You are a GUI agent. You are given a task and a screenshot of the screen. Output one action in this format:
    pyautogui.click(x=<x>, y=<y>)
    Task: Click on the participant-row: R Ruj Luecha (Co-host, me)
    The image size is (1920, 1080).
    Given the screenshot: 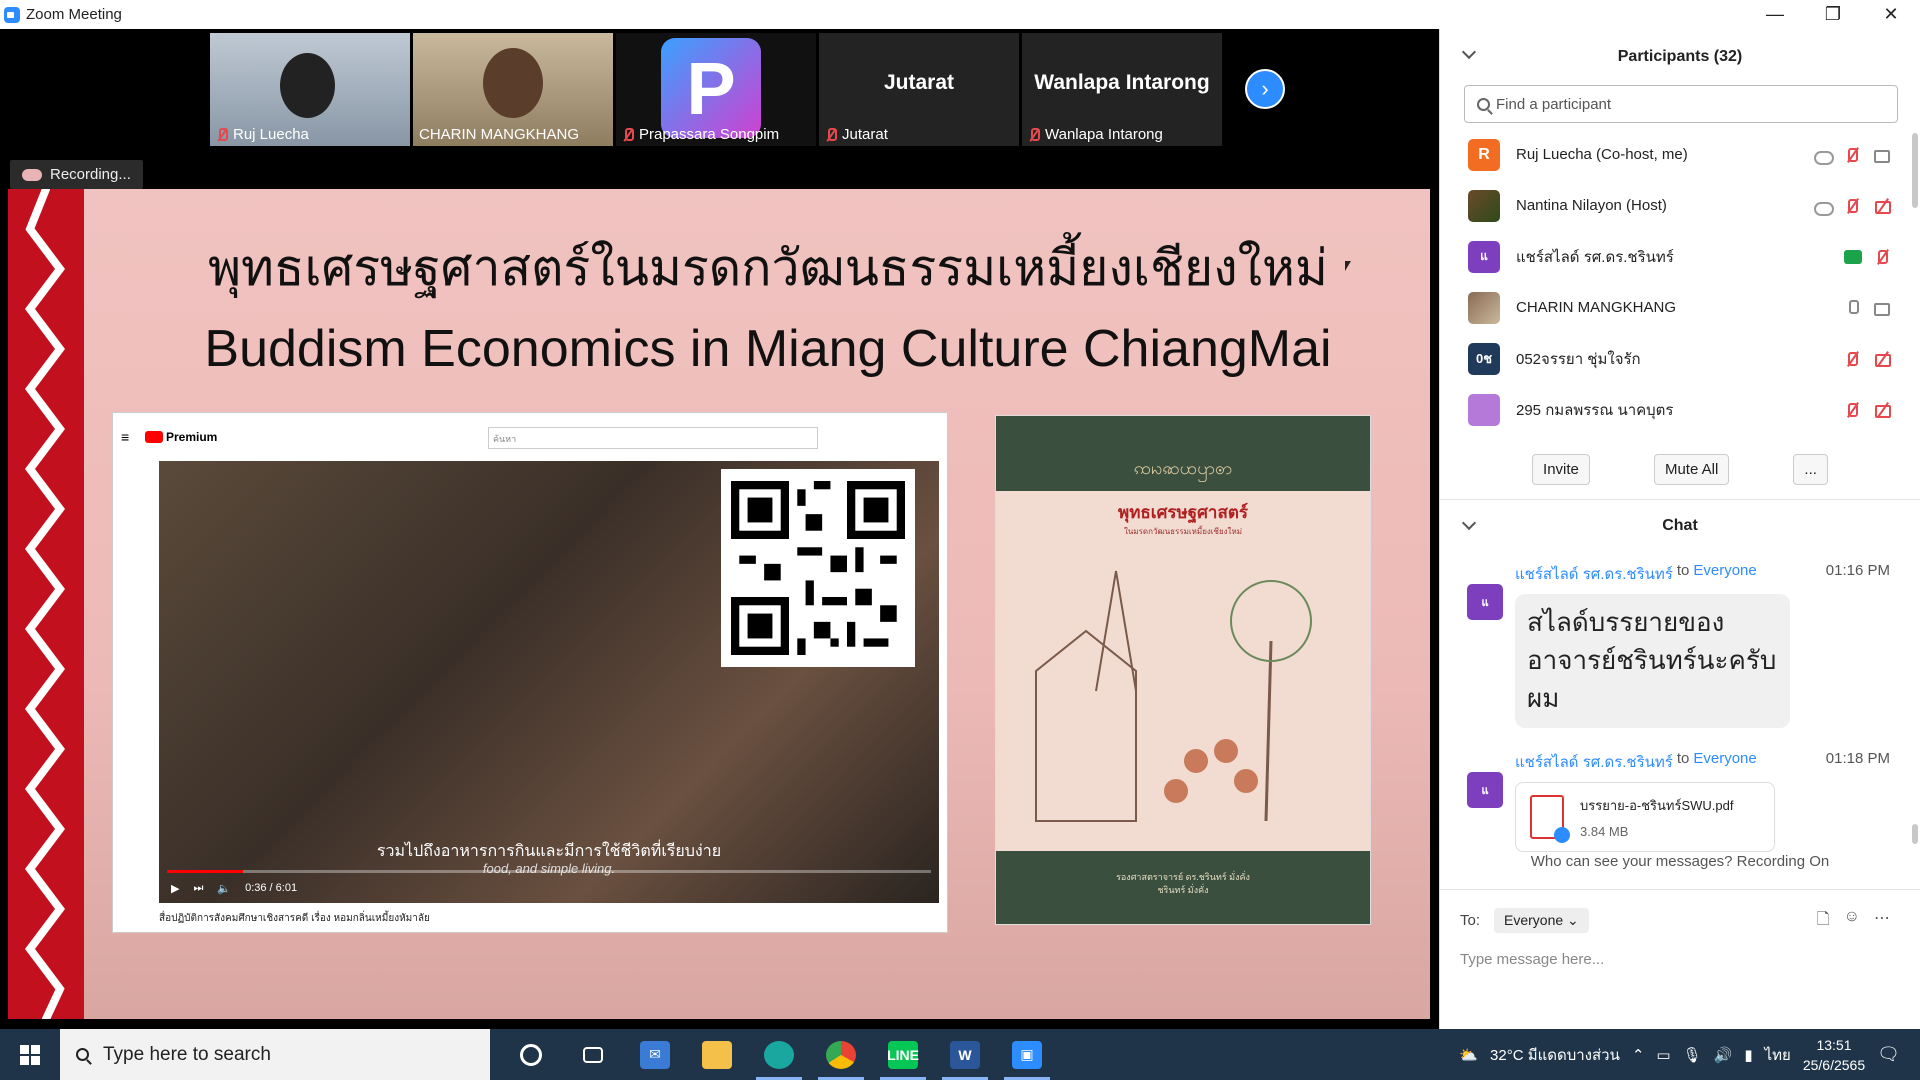 What is the action you would take?
    pyautogui.click(x=1680, y=154)
    